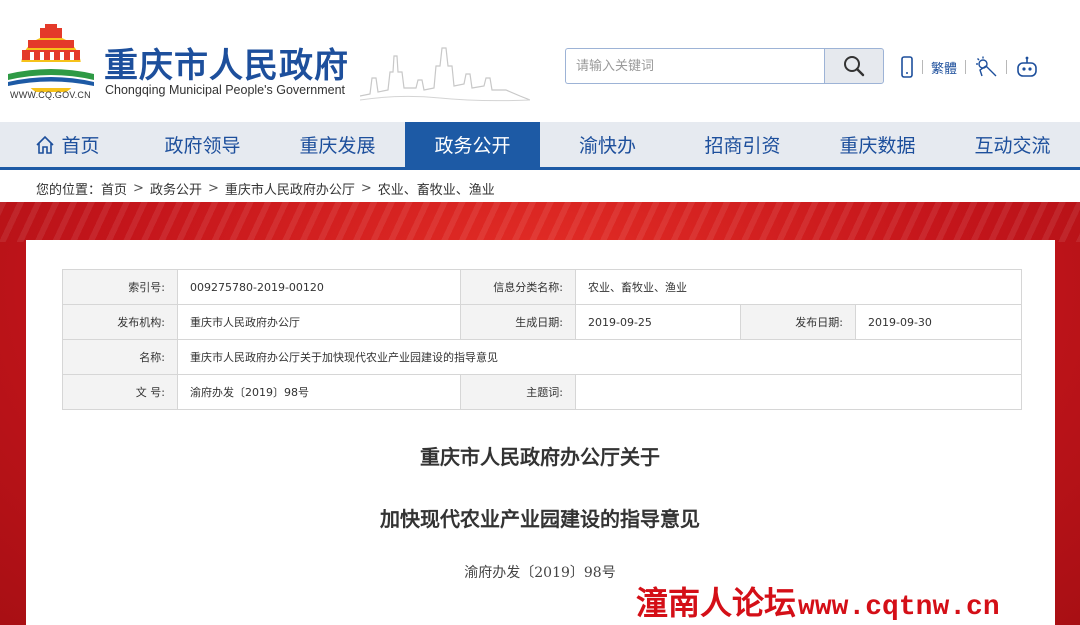  Describe the element at coordinates (986, 67) in the screenshot. I see `weather-icon` at that location.